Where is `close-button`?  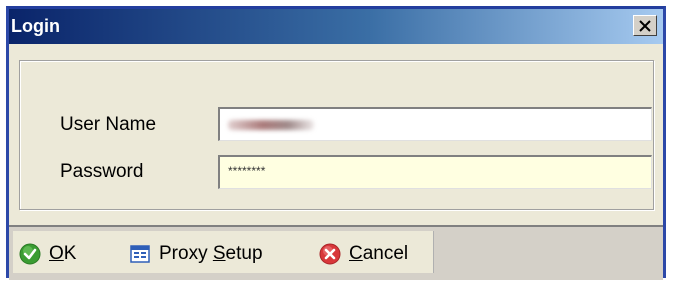 close-button is located at coordinates (645, 25).